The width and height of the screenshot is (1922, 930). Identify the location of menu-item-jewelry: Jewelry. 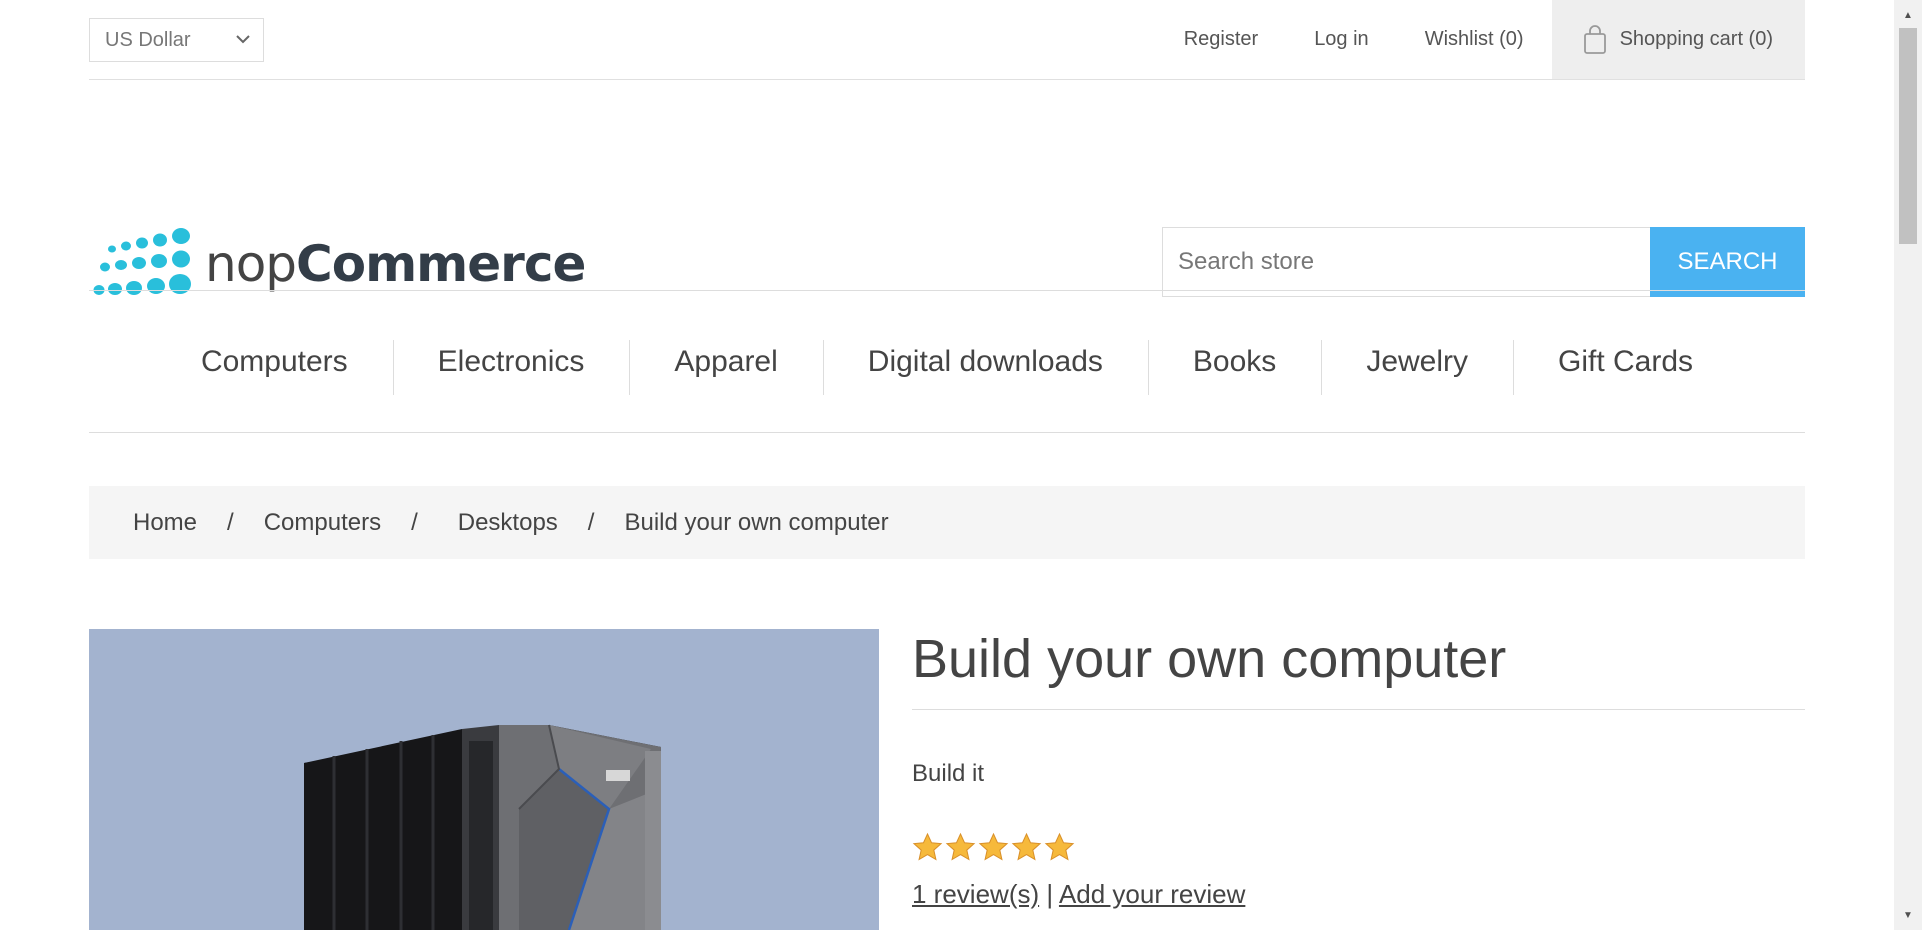
(1417, 367).